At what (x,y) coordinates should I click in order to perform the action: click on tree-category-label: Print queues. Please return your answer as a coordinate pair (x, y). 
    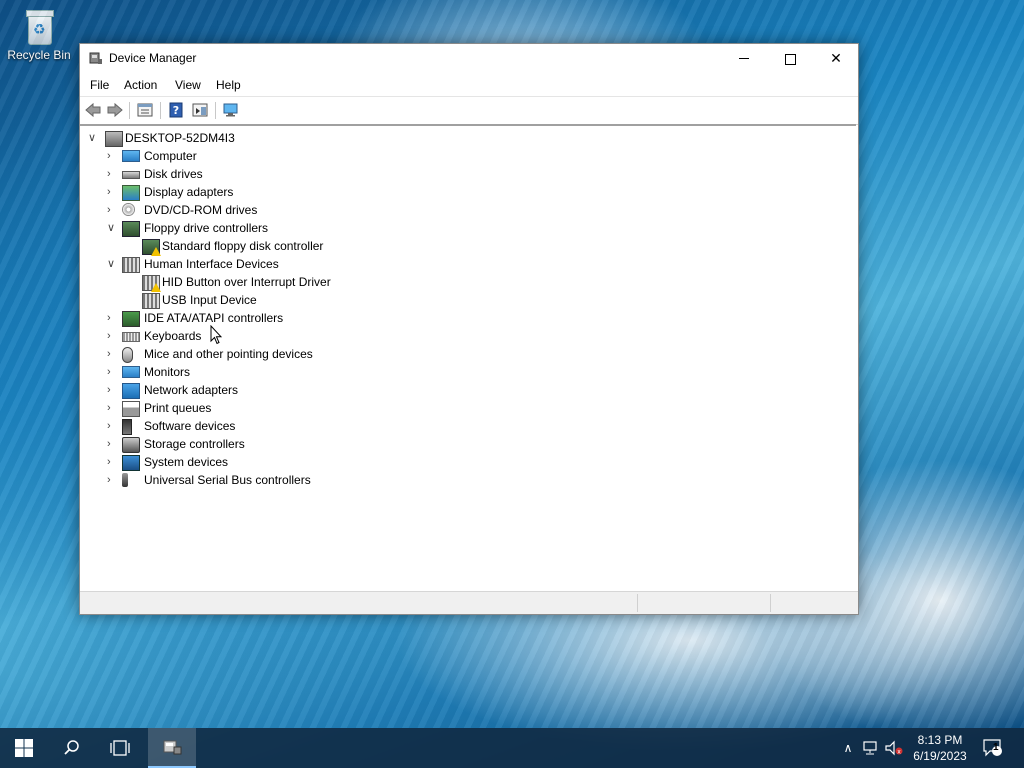
    Looking at the image, I should click on (178, 408).